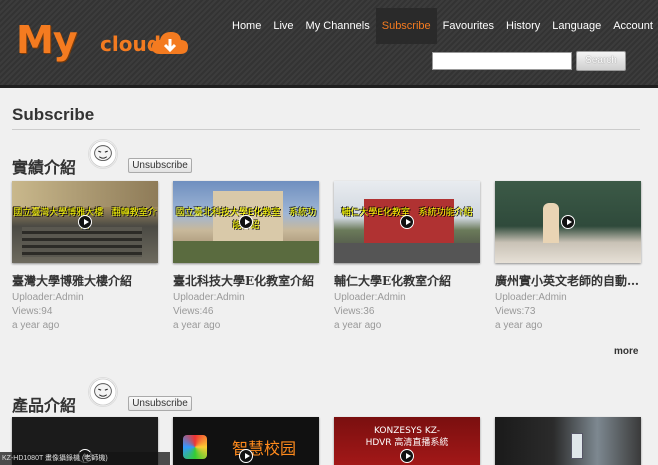 The width and height of the screenshot is (658, 465). What do you see at coordinates (85, 280) in the screenshot?
I see `video-title: 臺灣大學博雅大樓介紹` at bounding box center [85, 280].